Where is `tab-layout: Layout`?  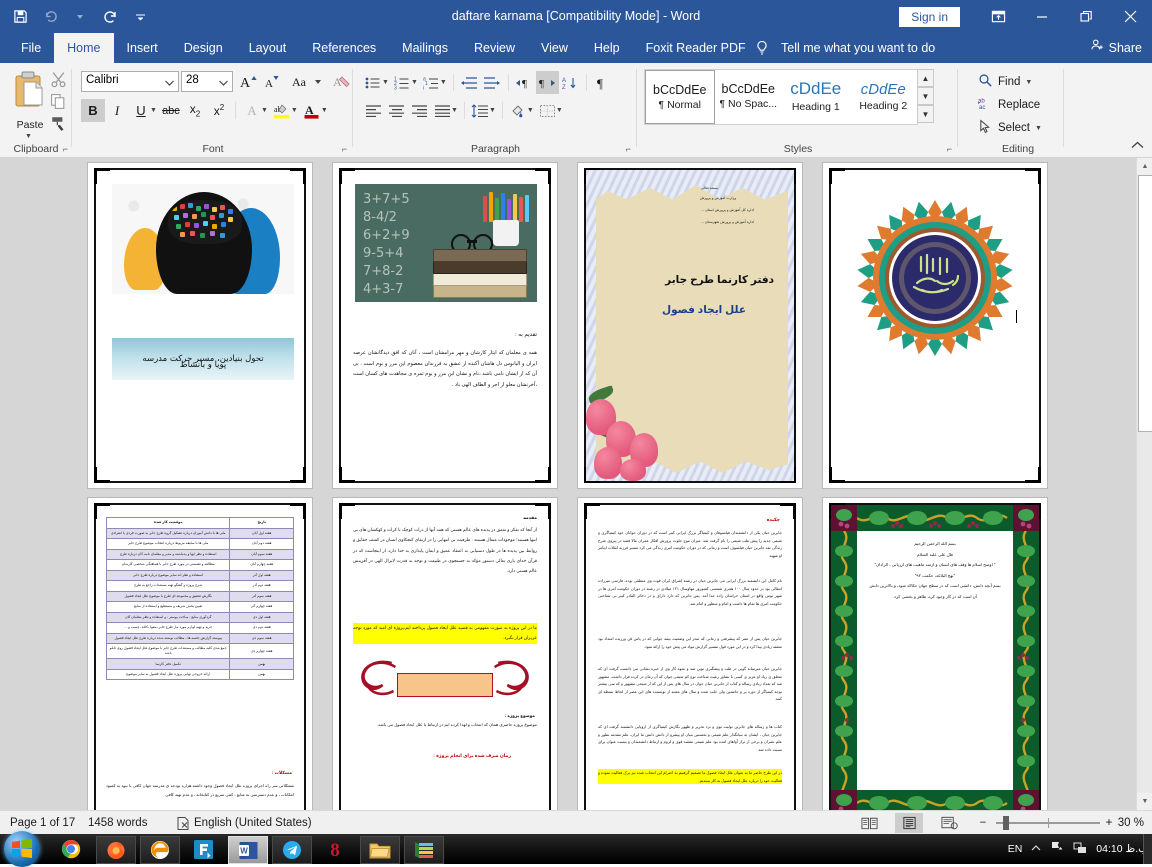 tab-layout: Layout is located at coordinates (268, 48).